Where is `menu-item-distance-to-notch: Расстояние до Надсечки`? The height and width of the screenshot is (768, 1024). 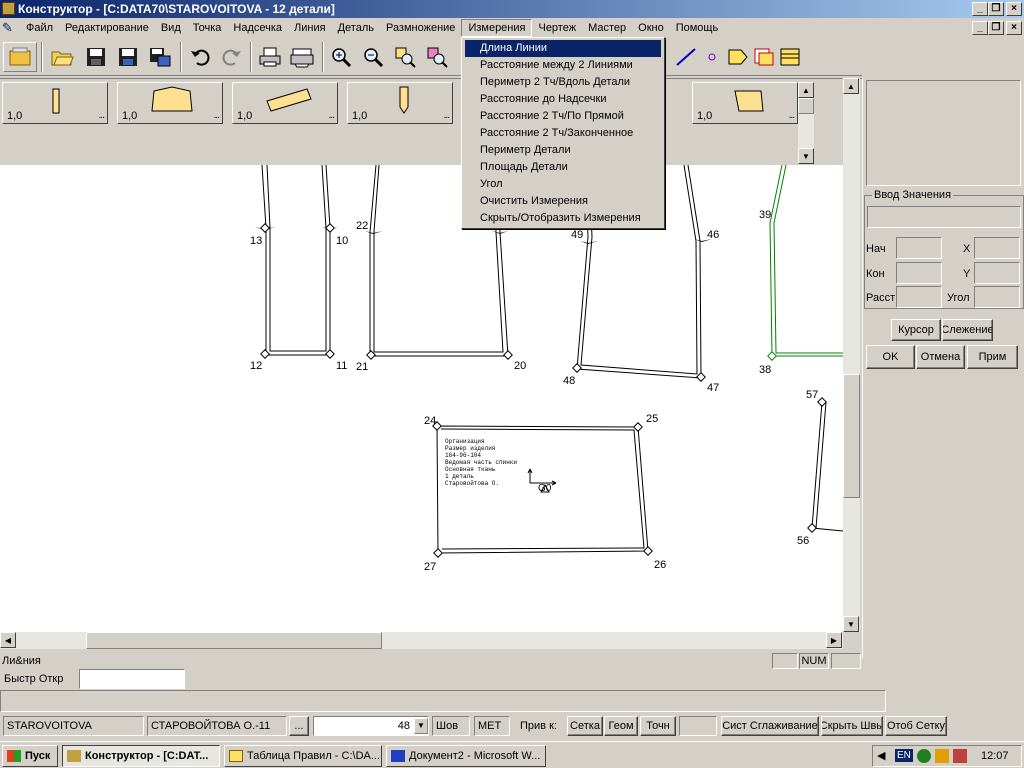 menu-item-distance-to-notch: Расстояние до Надсечки is located at coordinates (563, 99).